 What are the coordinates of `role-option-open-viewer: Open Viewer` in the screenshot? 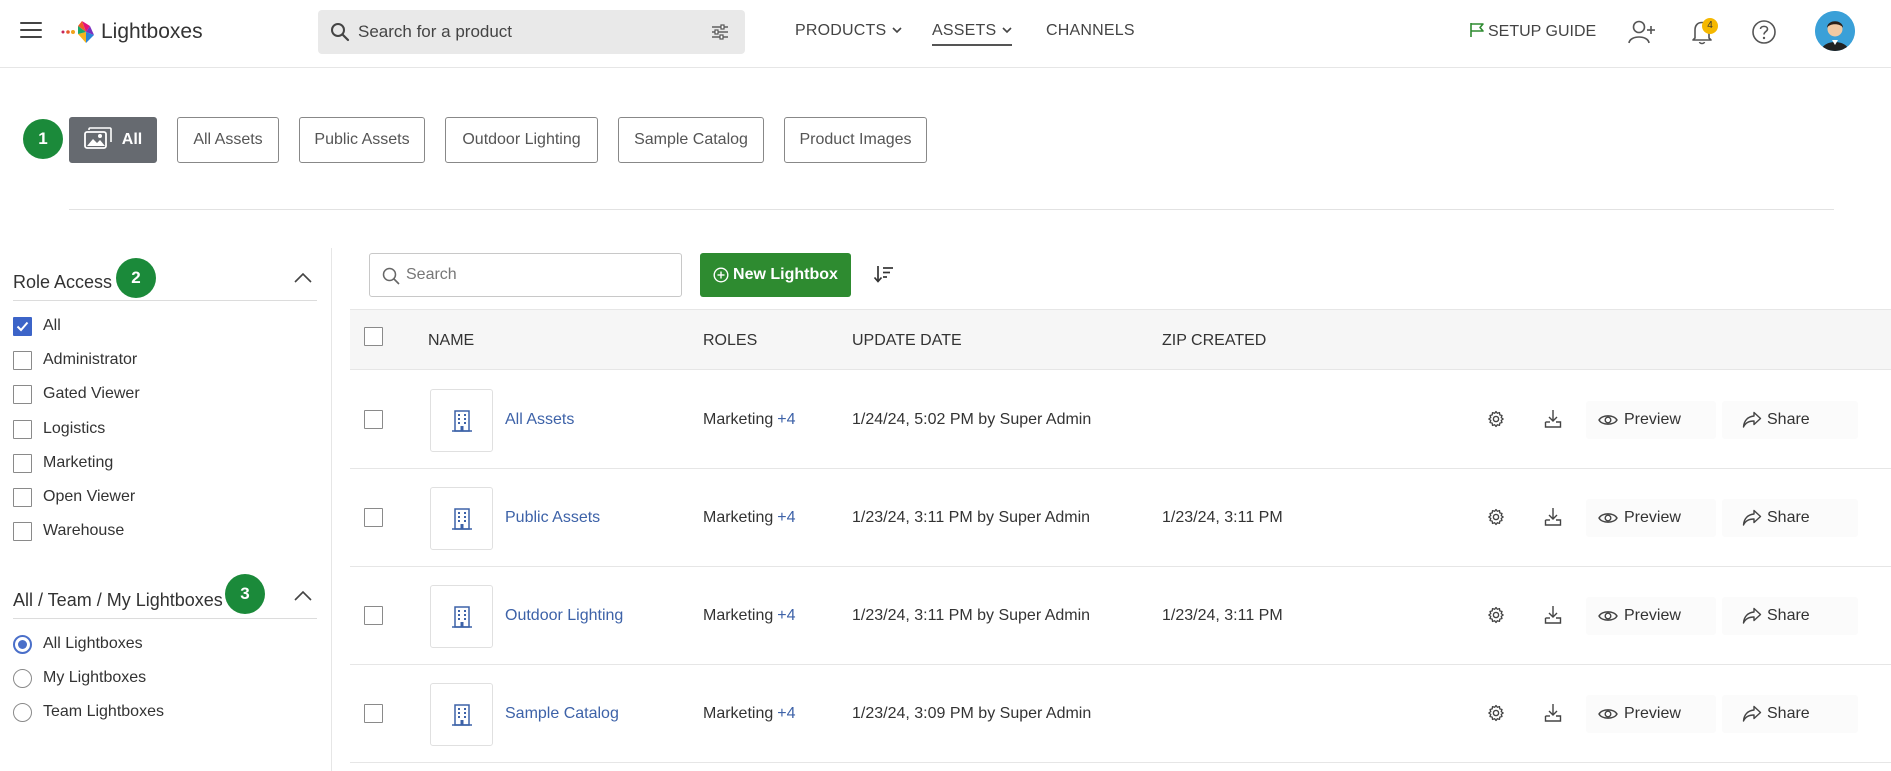 It's located at (74, 497).